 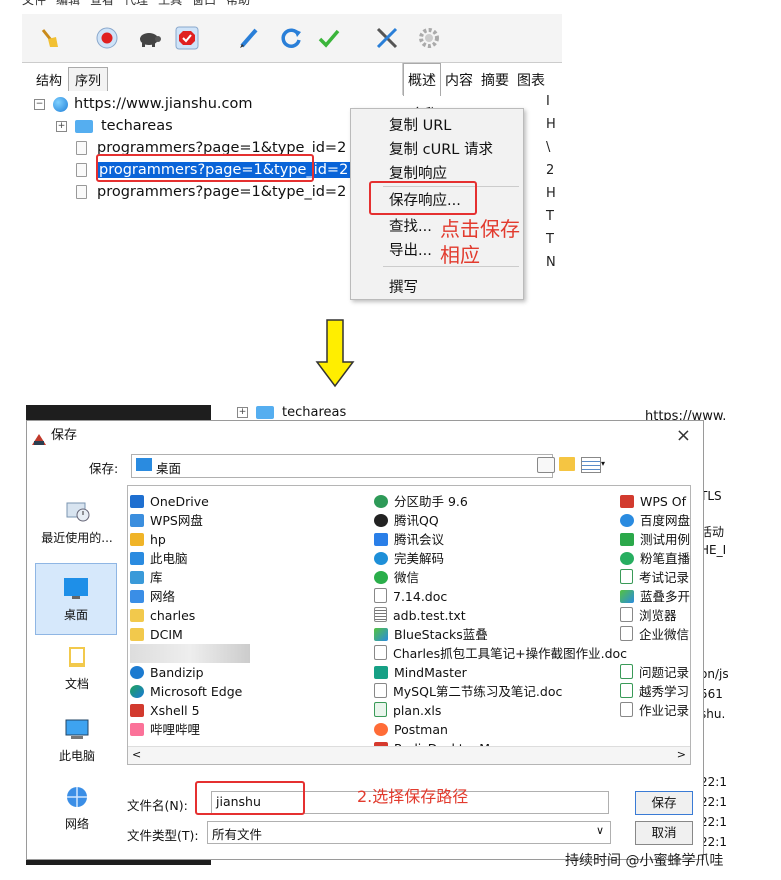 I want to click on tab-chart: 图表, so click(x=531, y=80).